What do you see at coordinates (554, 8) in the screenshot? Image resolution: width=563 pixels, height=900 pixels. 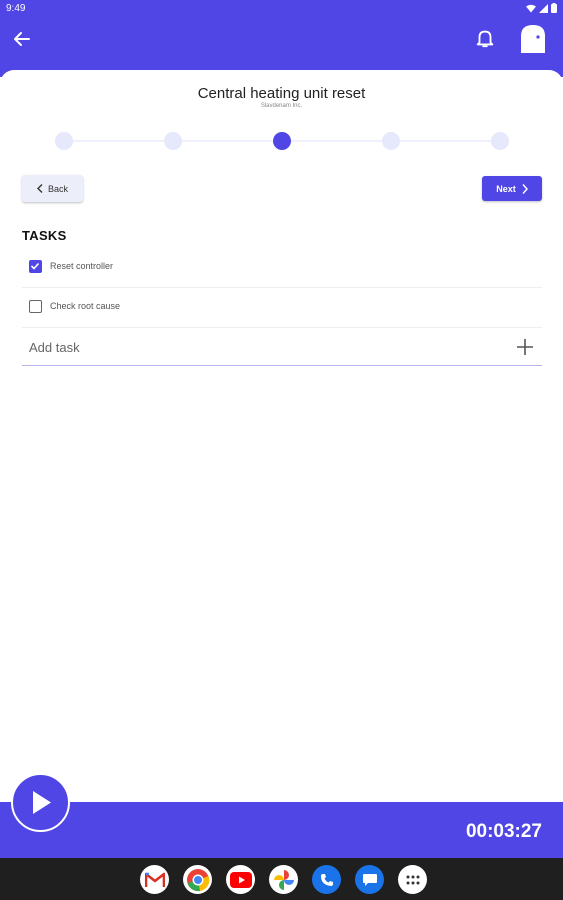 I see `battery-icon` at bounding box center [554, 8].